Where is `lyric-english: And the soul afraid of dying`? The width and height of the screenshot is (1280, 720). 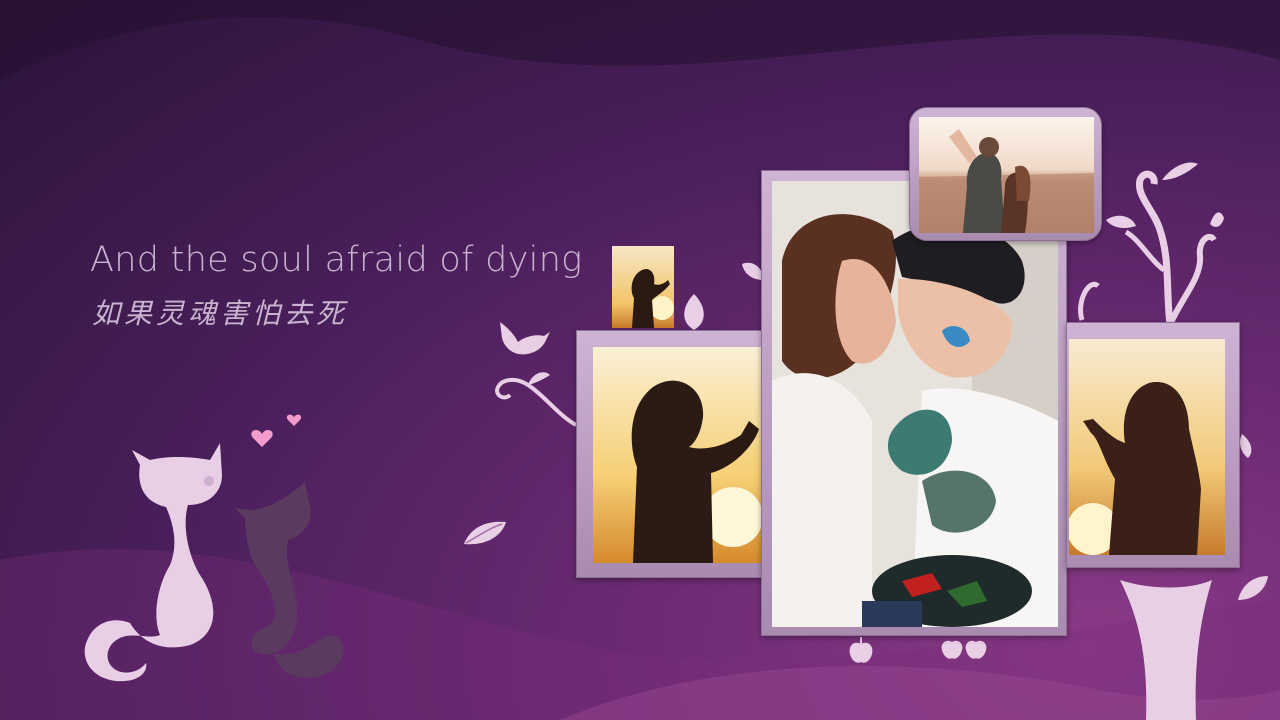 lyric-english: And the soul afraid of dying is located at coordinates (336, 260).